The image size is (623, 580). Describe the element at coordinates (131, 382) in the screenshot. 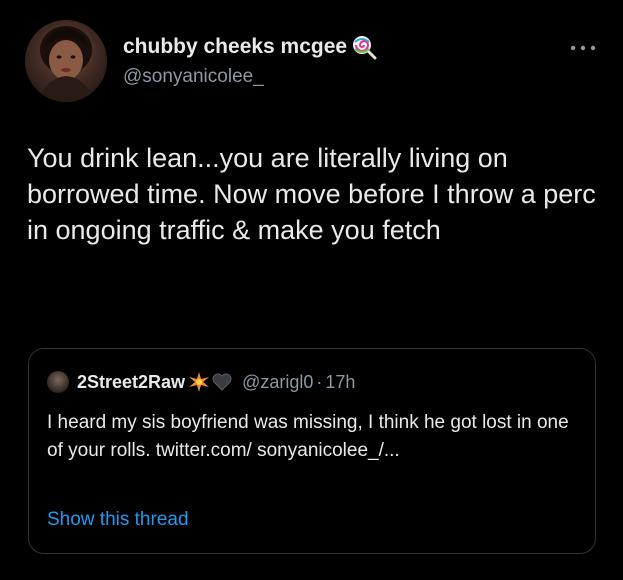

I see `quote-author-name: 2Street2Raw` at that location.